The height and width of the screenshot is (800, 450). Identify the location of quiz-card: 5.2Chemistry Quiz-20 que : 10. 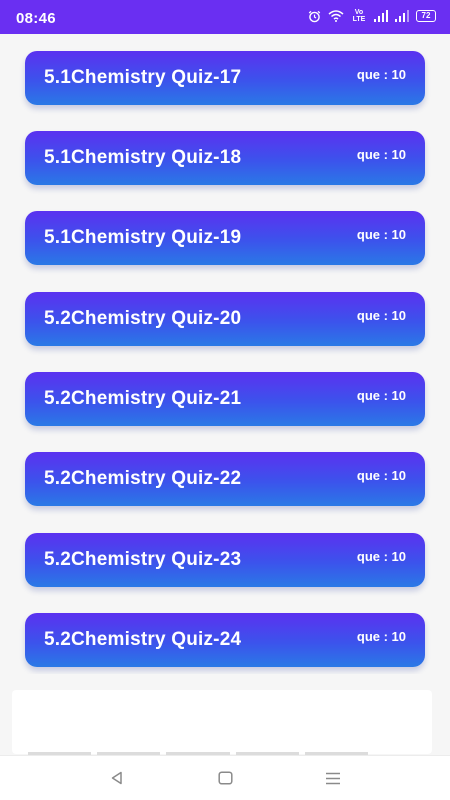
(225, 319).